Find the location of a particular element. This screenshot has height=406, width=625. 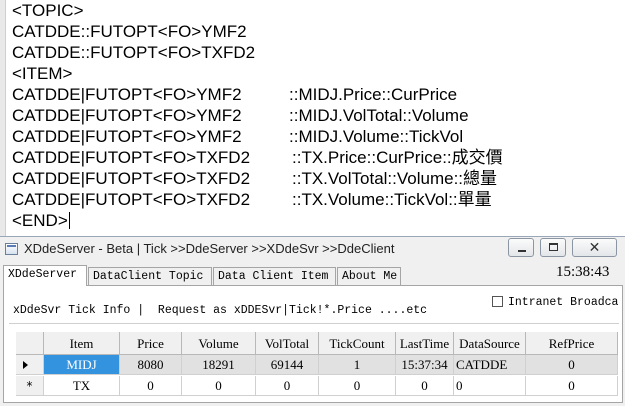

tab-xddeserver: XDdeServer is located at coordinates (45, 275).